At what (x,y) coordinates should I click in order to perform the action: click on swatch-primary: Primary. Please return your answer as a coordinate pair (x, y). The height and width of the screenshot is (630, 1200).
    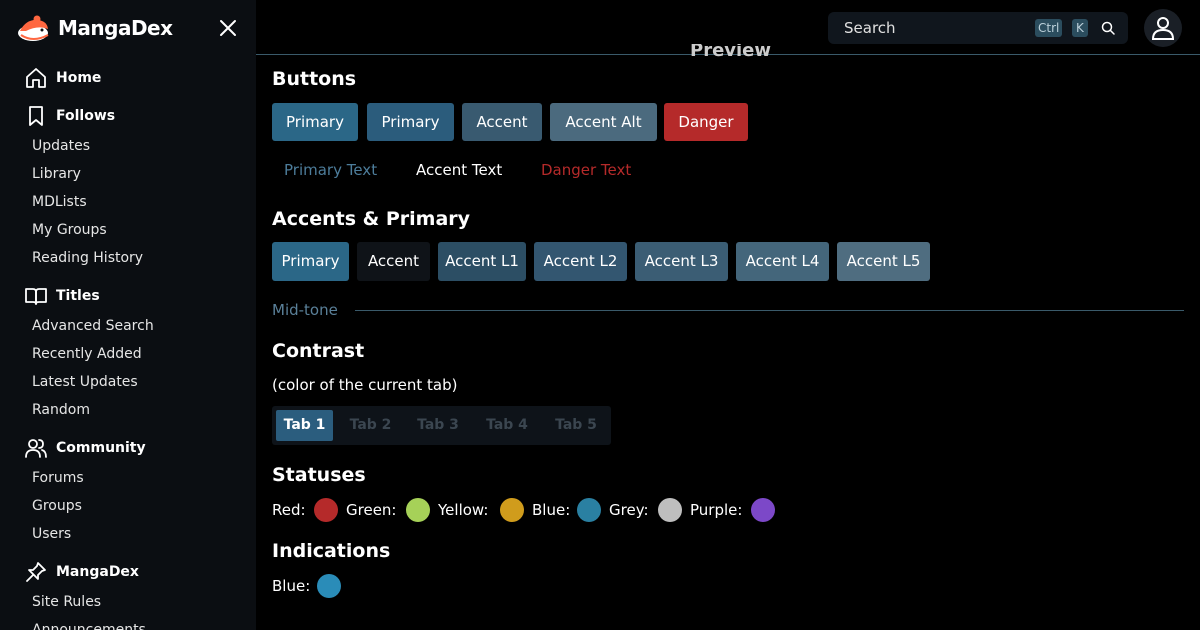
    Looking at the image, I should click on (310, 261).